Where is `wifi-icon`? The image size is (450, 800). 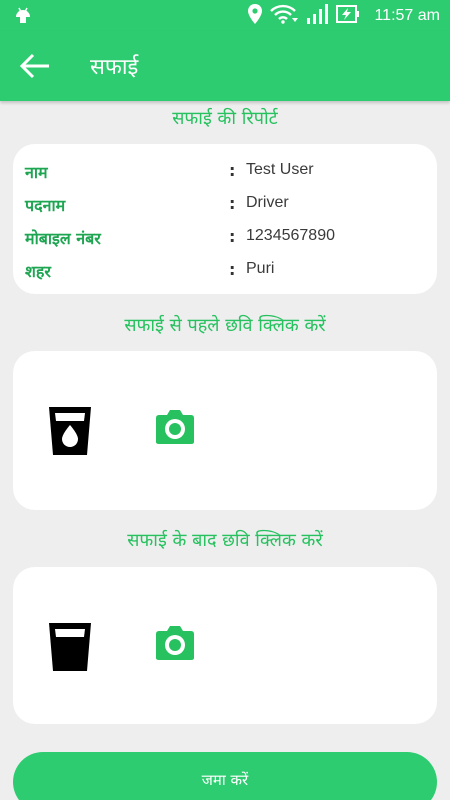
wifi-icon is located at coordinates (284, 16).